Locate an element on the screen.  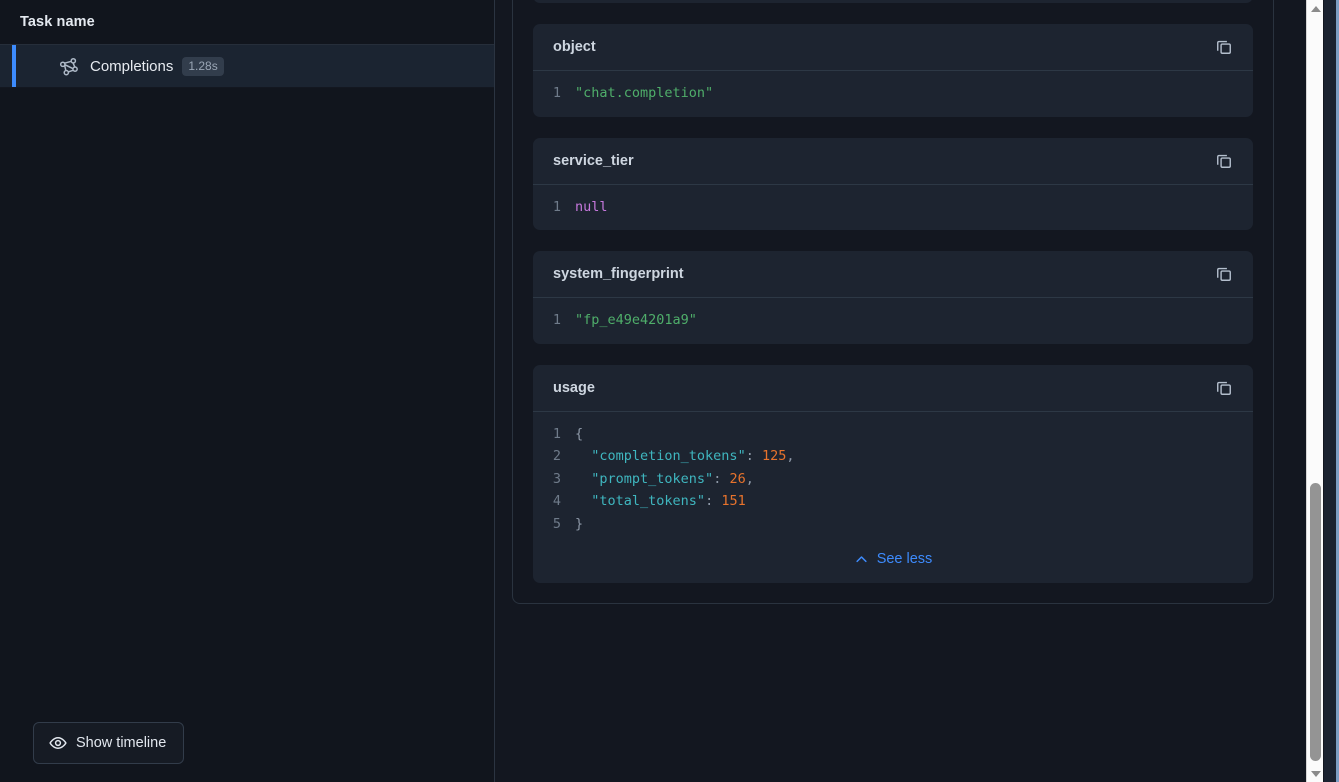
code-block: 1 "chat.completion" is located at coordinates (893, 94).